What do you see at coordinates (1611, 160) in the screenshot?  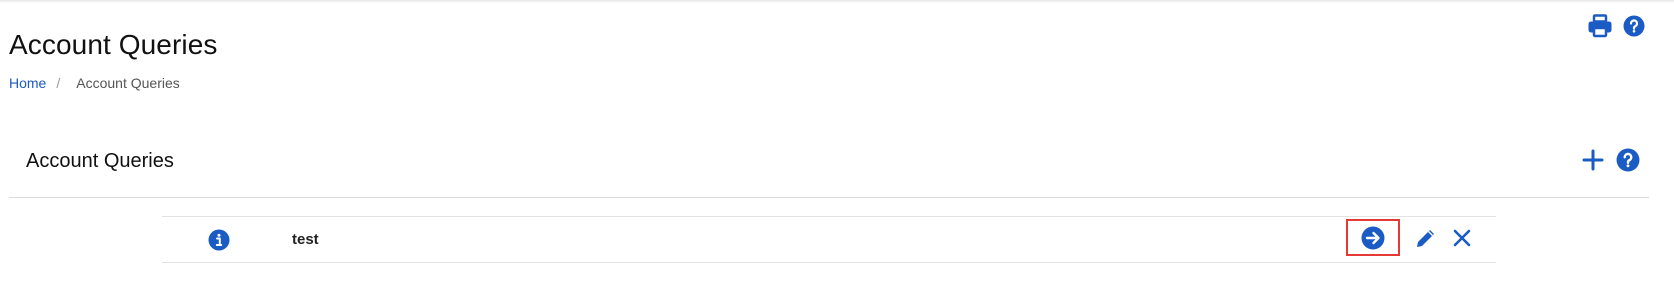 I see `section-actions` at bounding box center [1611, 160].